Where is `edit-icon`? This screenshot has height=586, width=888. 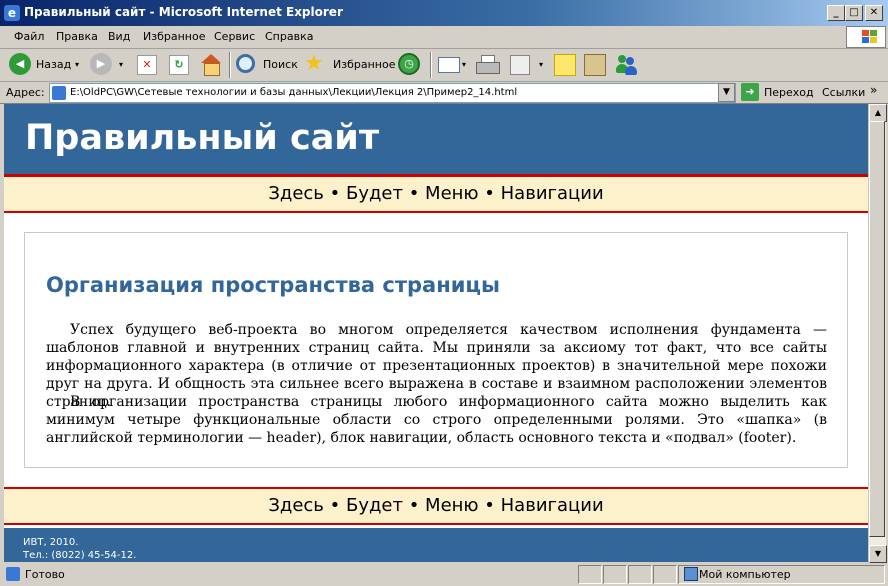
edit-icon is located at coordinates (520, 65).